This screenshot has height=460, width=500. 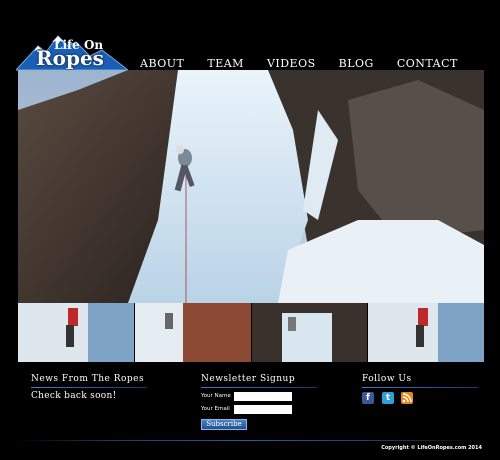 What do you see at coordinates (388, 398) in the screenshot?
I see `twitter-icon: t` at bounding box center [388, 398].